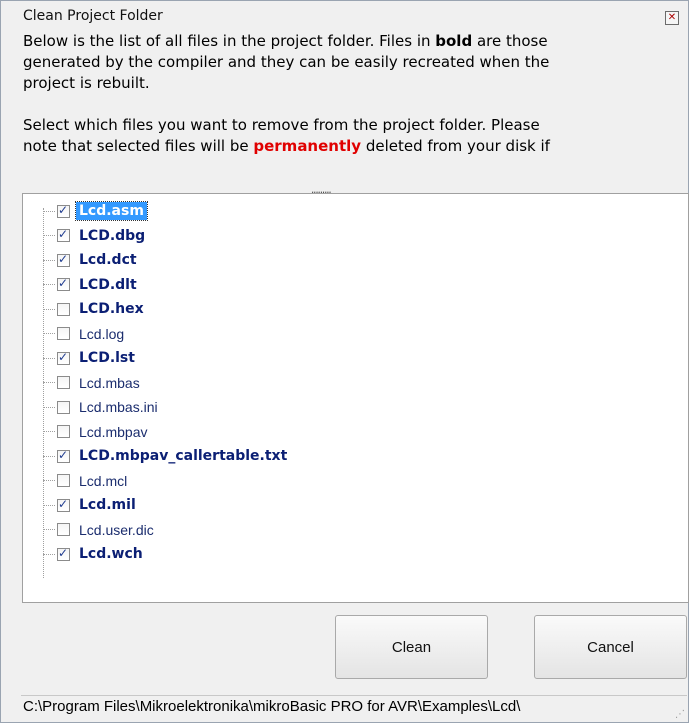 This screenshot has height=723, width=689. I want to click on file-name-label: LCD.mbpav_callertable.txt, so click(183, 456).